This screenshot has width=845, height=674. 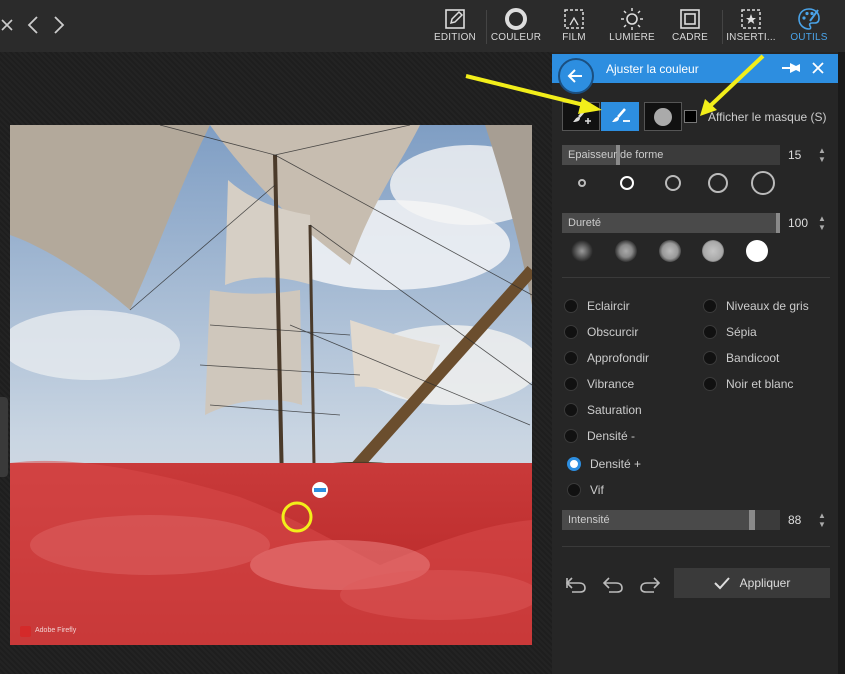 I want to click on annotation-overlay, so click(x=615, y=85).